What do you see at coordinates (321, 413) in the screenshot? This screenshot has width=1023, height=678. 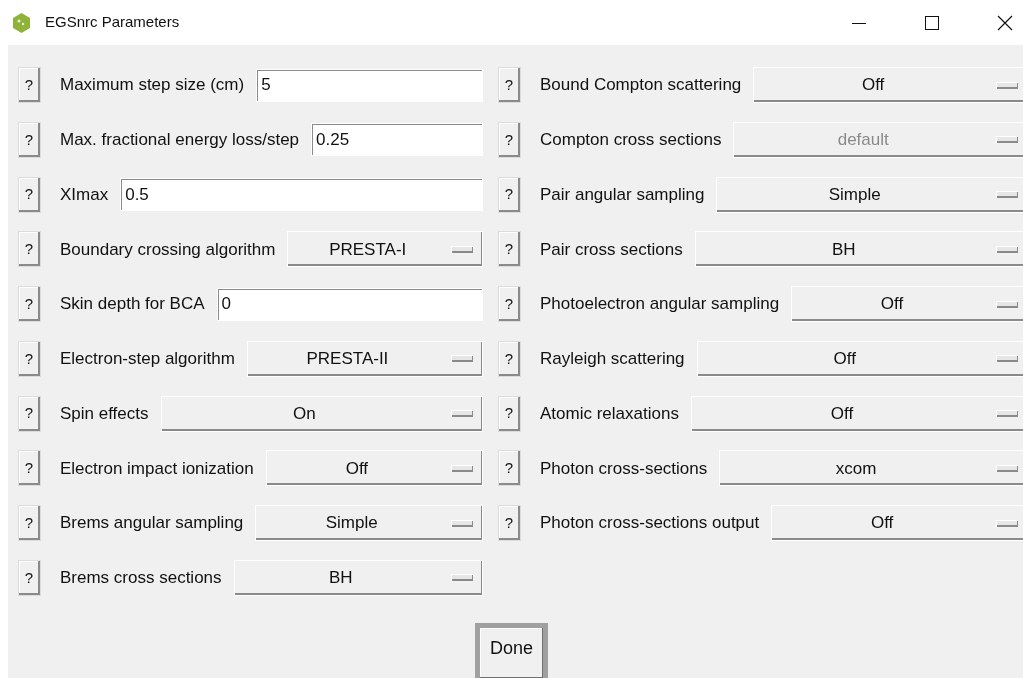 I see `option-menu: On` at bounding box center [321, 413].